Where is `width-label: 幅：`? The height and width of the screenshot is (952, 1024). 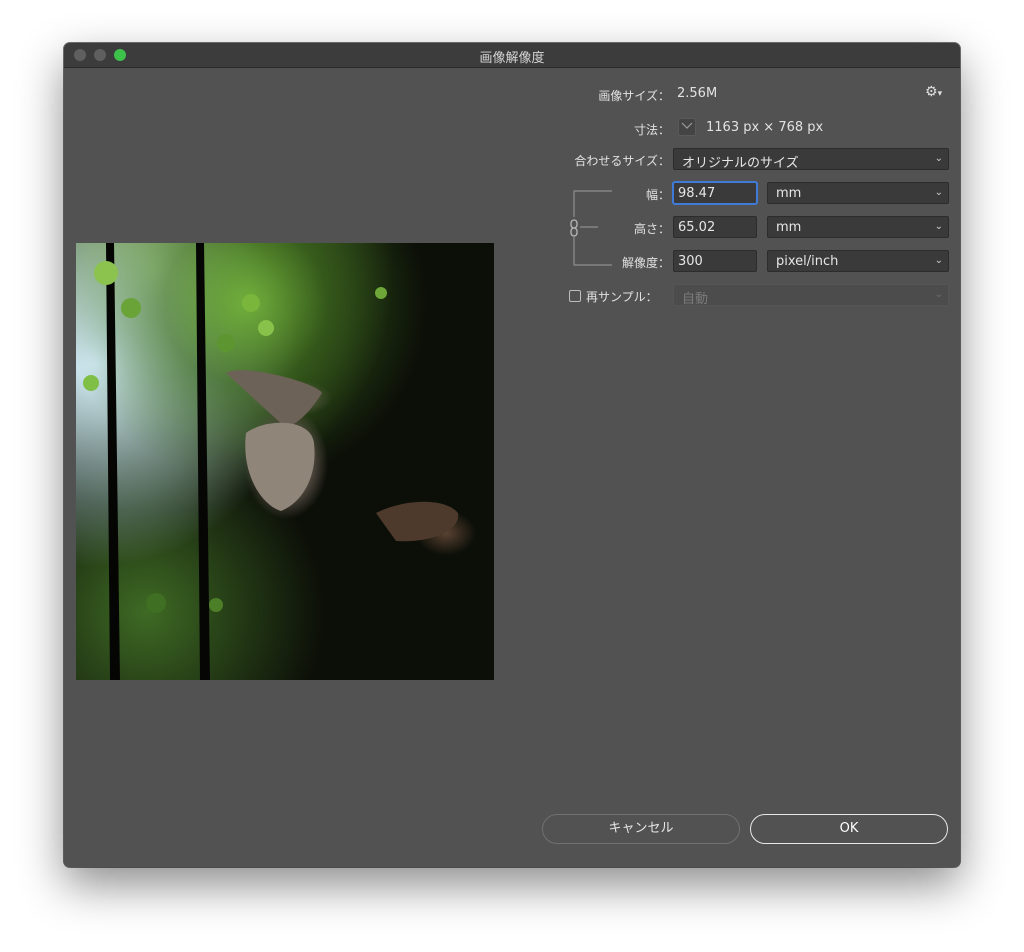
width-label: 幅： is located at coordinates (657, 195).